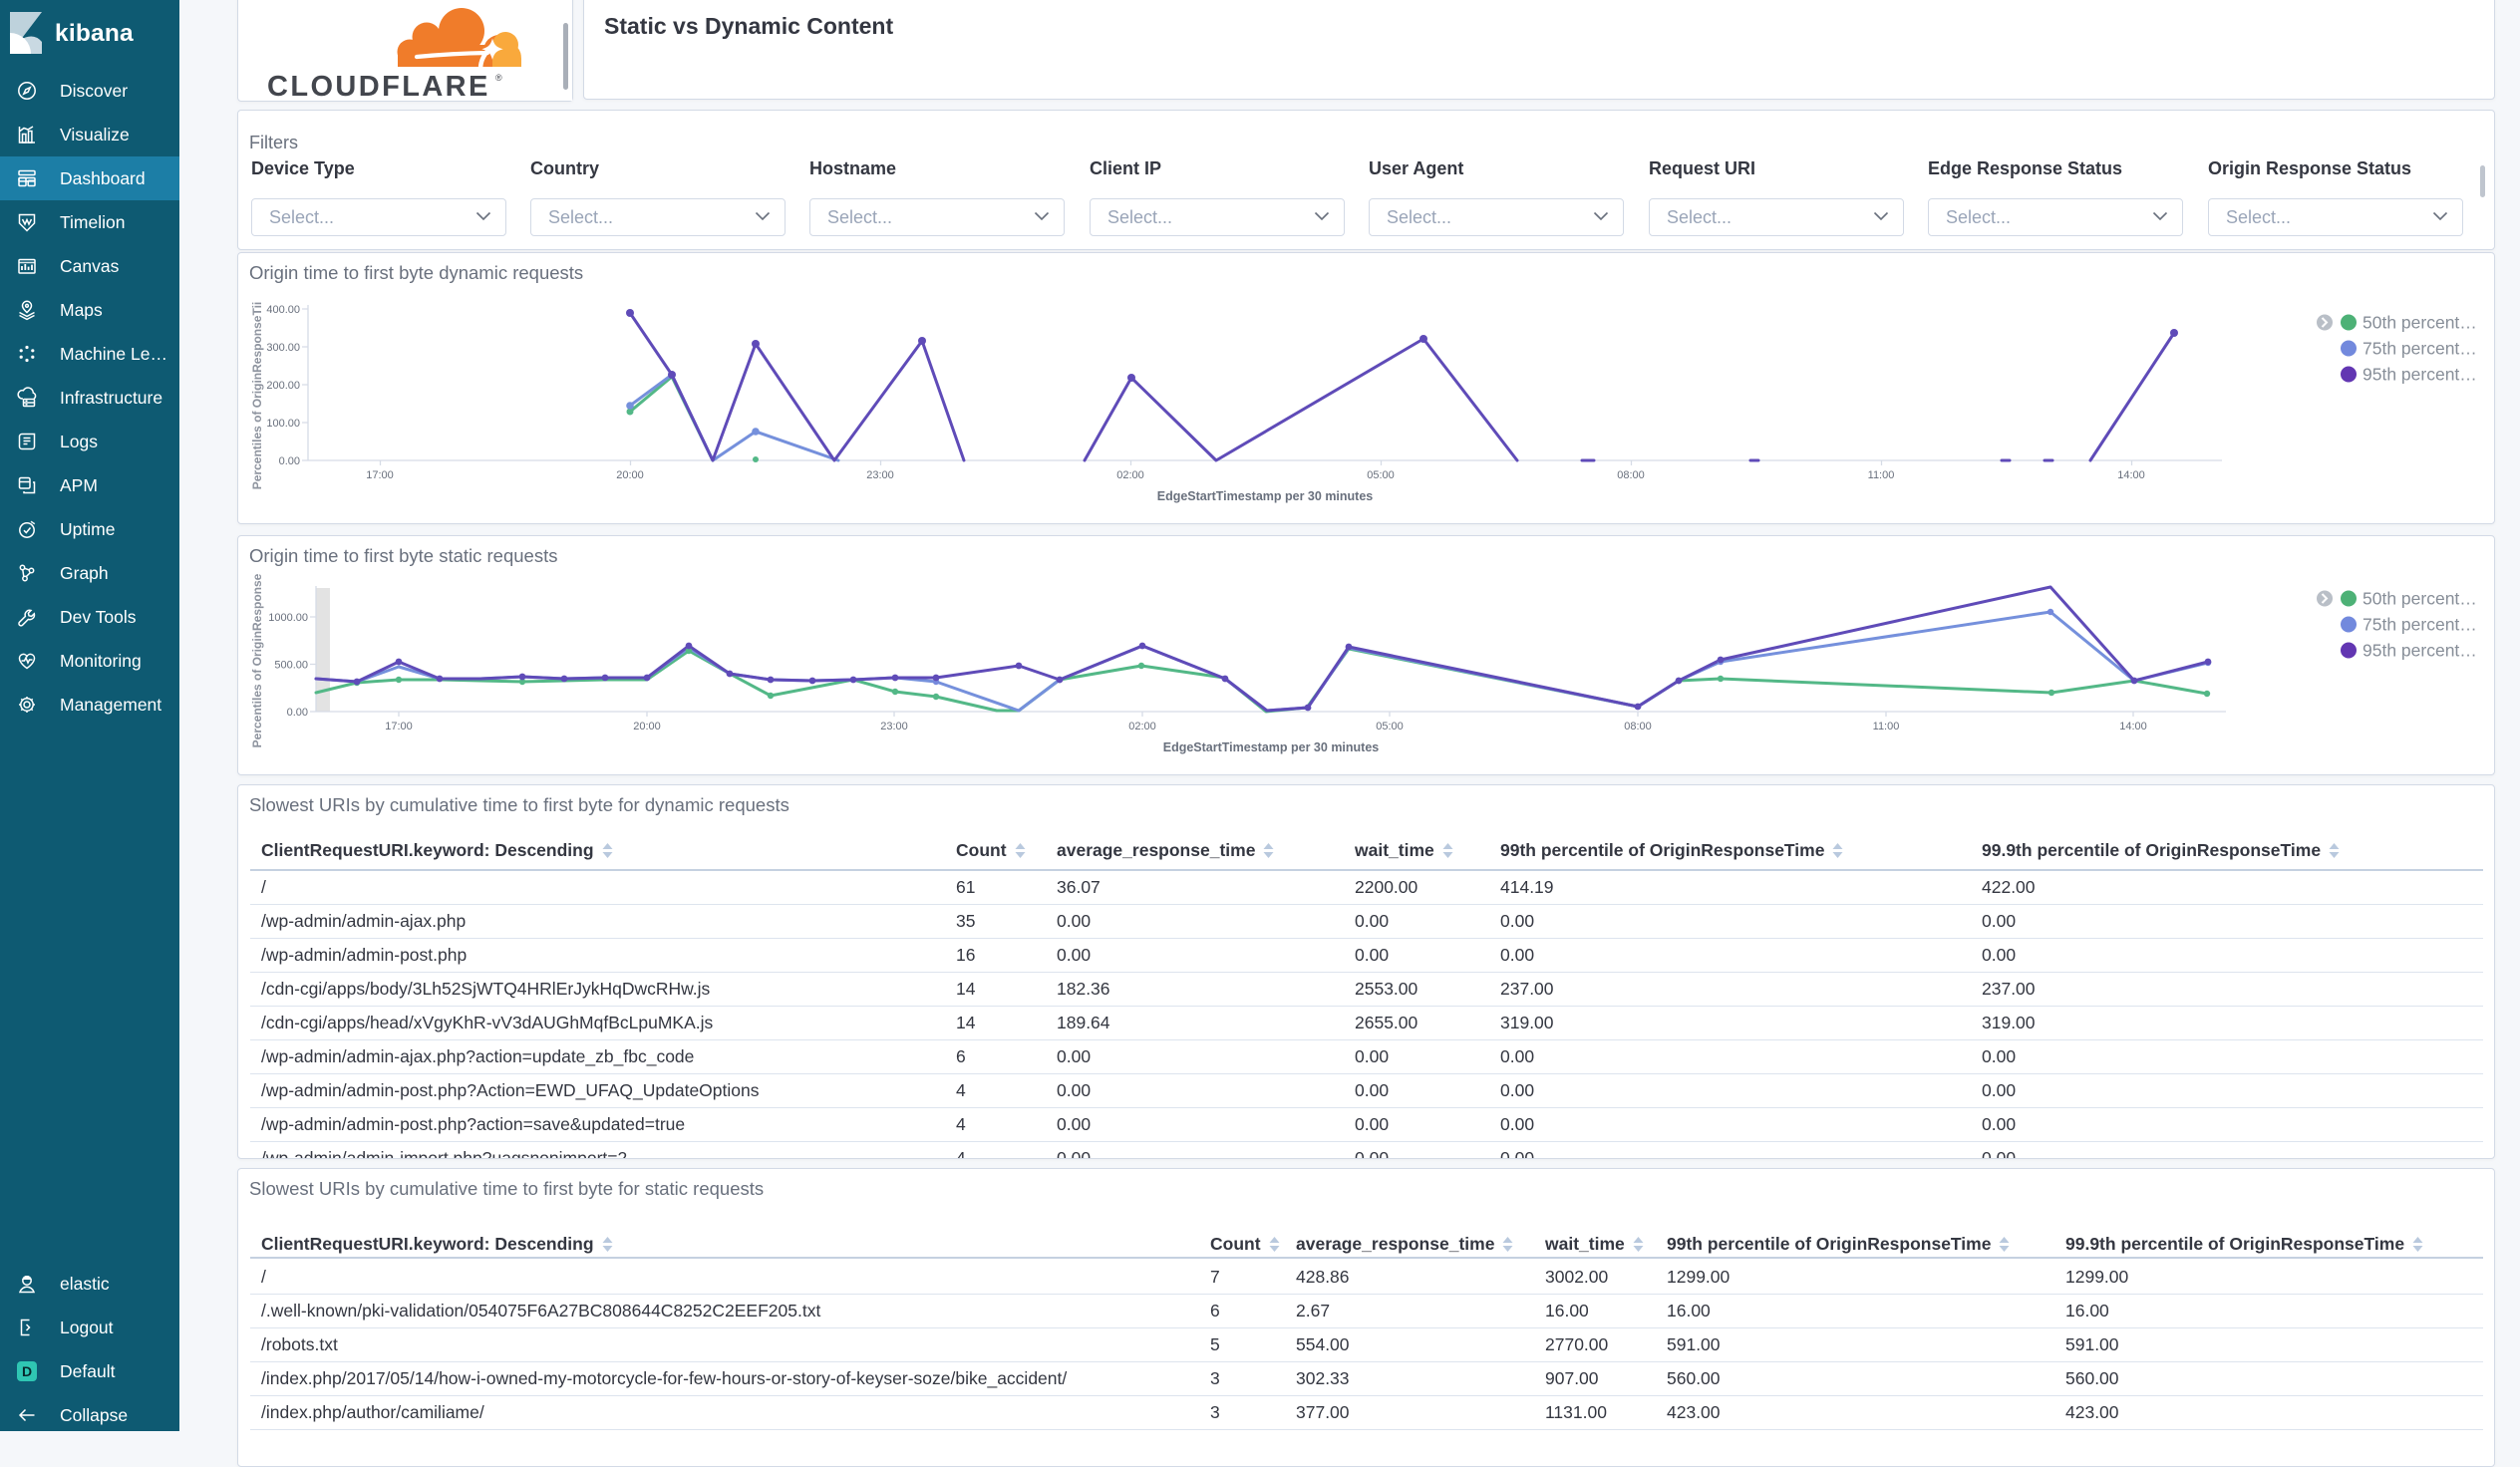 The width and height of the screenshot is (2520, 1467). Describe the element at coordinates (257, 660) in the screenshot. I see `svg-text: Percentiles of OriginResponse` at that location.